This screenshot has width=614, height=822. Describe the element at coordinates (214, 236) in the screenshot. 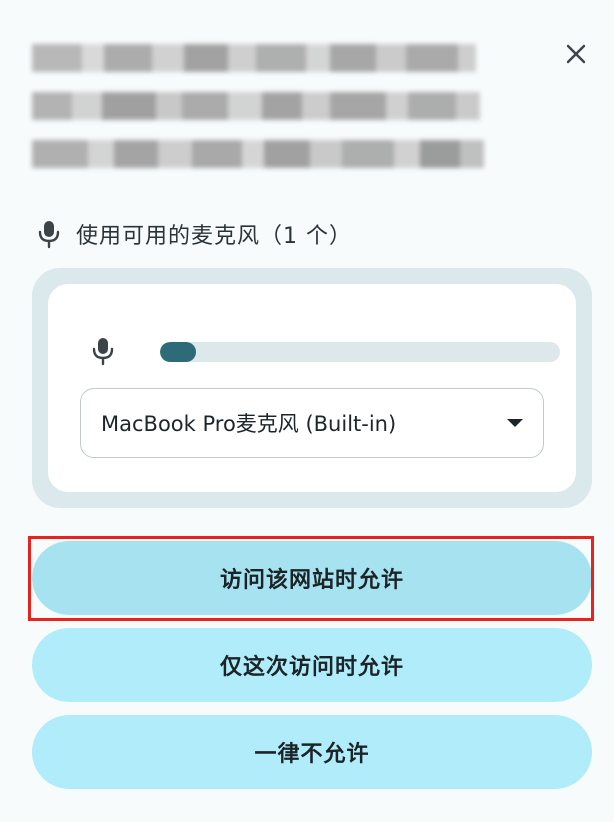

I see `available-microphones-label: 使用可用的麦克风（1 个）` at that location.